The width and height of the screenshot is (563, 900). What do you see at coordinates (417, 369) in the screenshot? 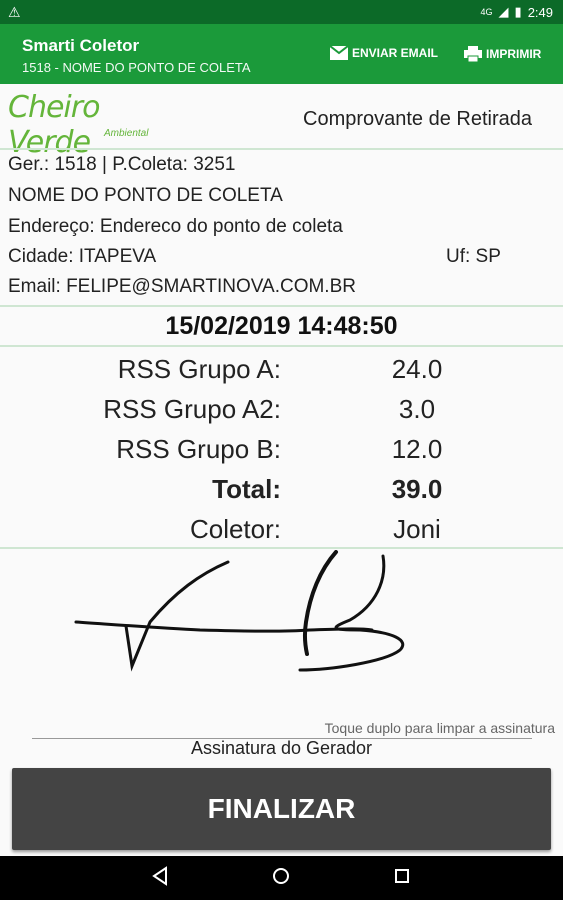
I see `row-value: 24.0` at bounding box center [417, 369].